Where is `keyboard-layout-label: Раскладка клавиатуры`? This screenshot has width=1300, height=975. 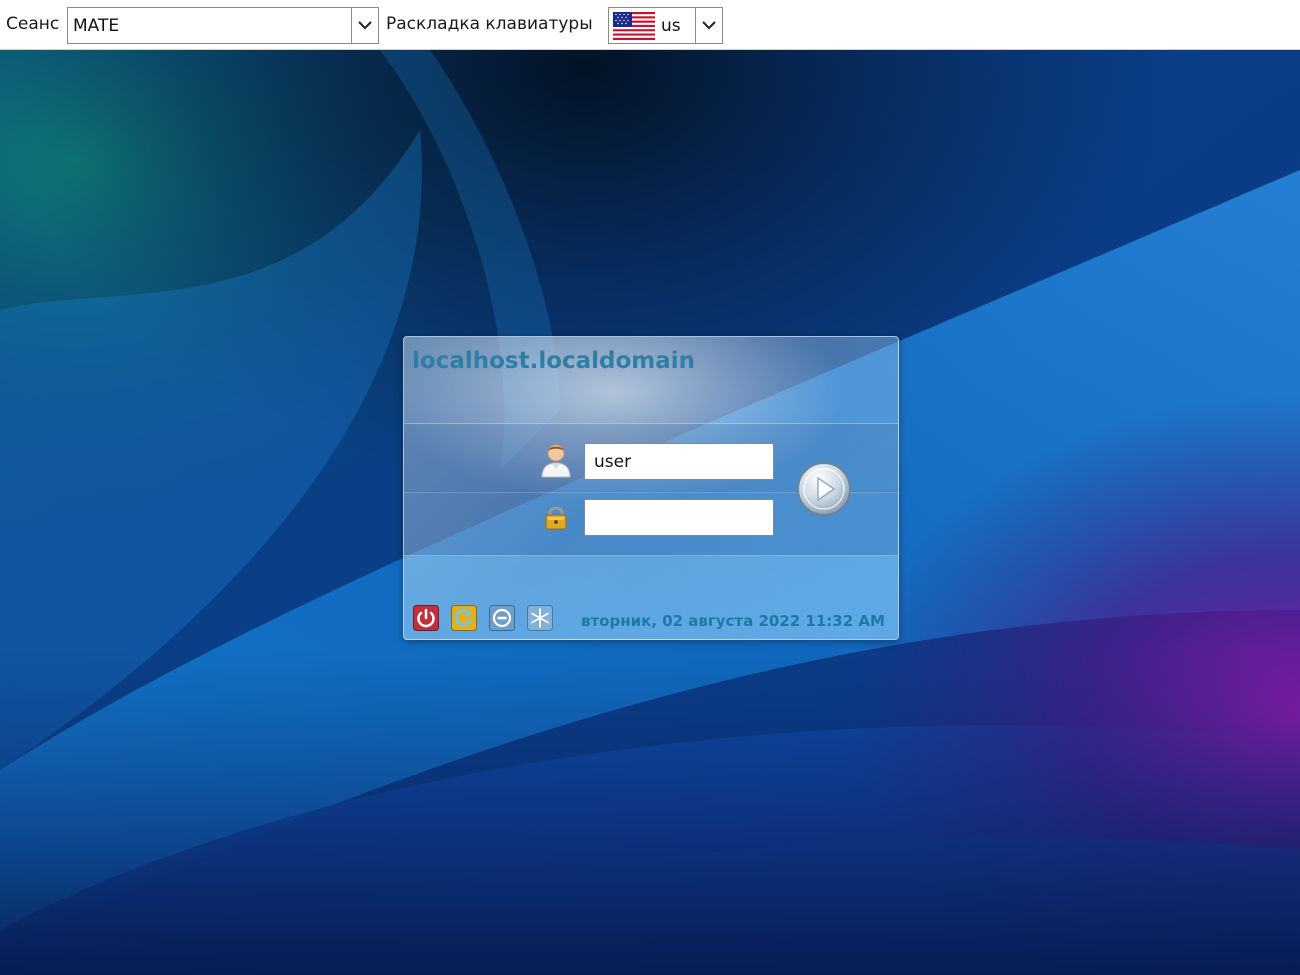
keyboard-layout-label: Раскладка клавиатуры is located at coordinates (489, 24).